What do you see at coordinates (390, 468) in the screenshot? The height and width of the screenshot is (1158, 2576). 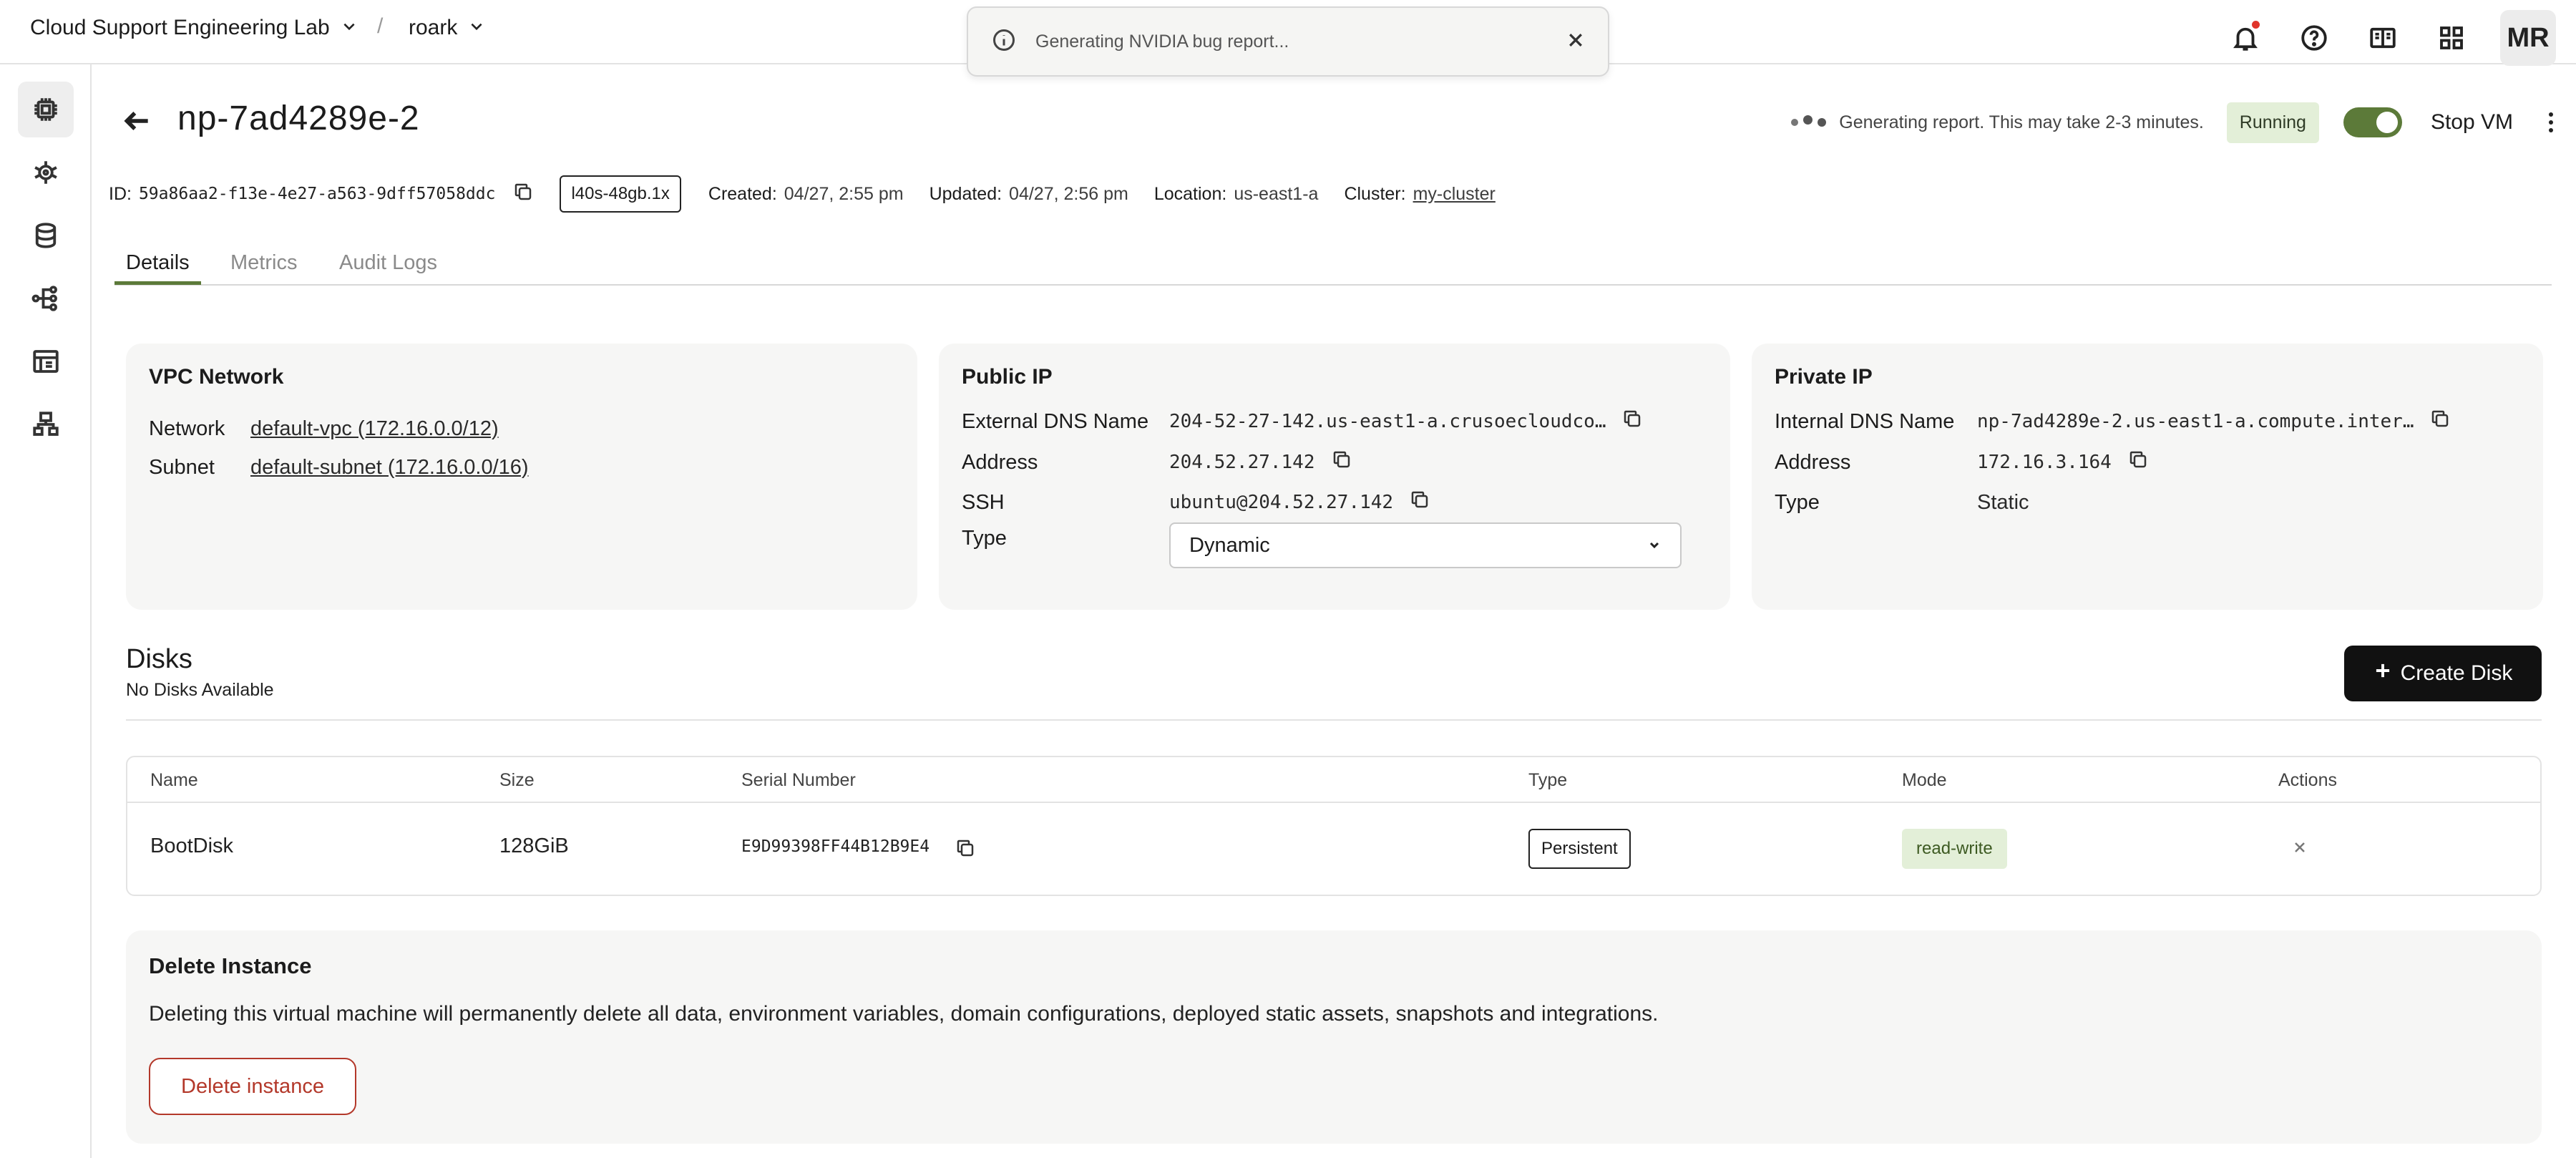 I see `subnet-link: default-subnet (172.16.0.0/16)` at bounding box center [390, 468].